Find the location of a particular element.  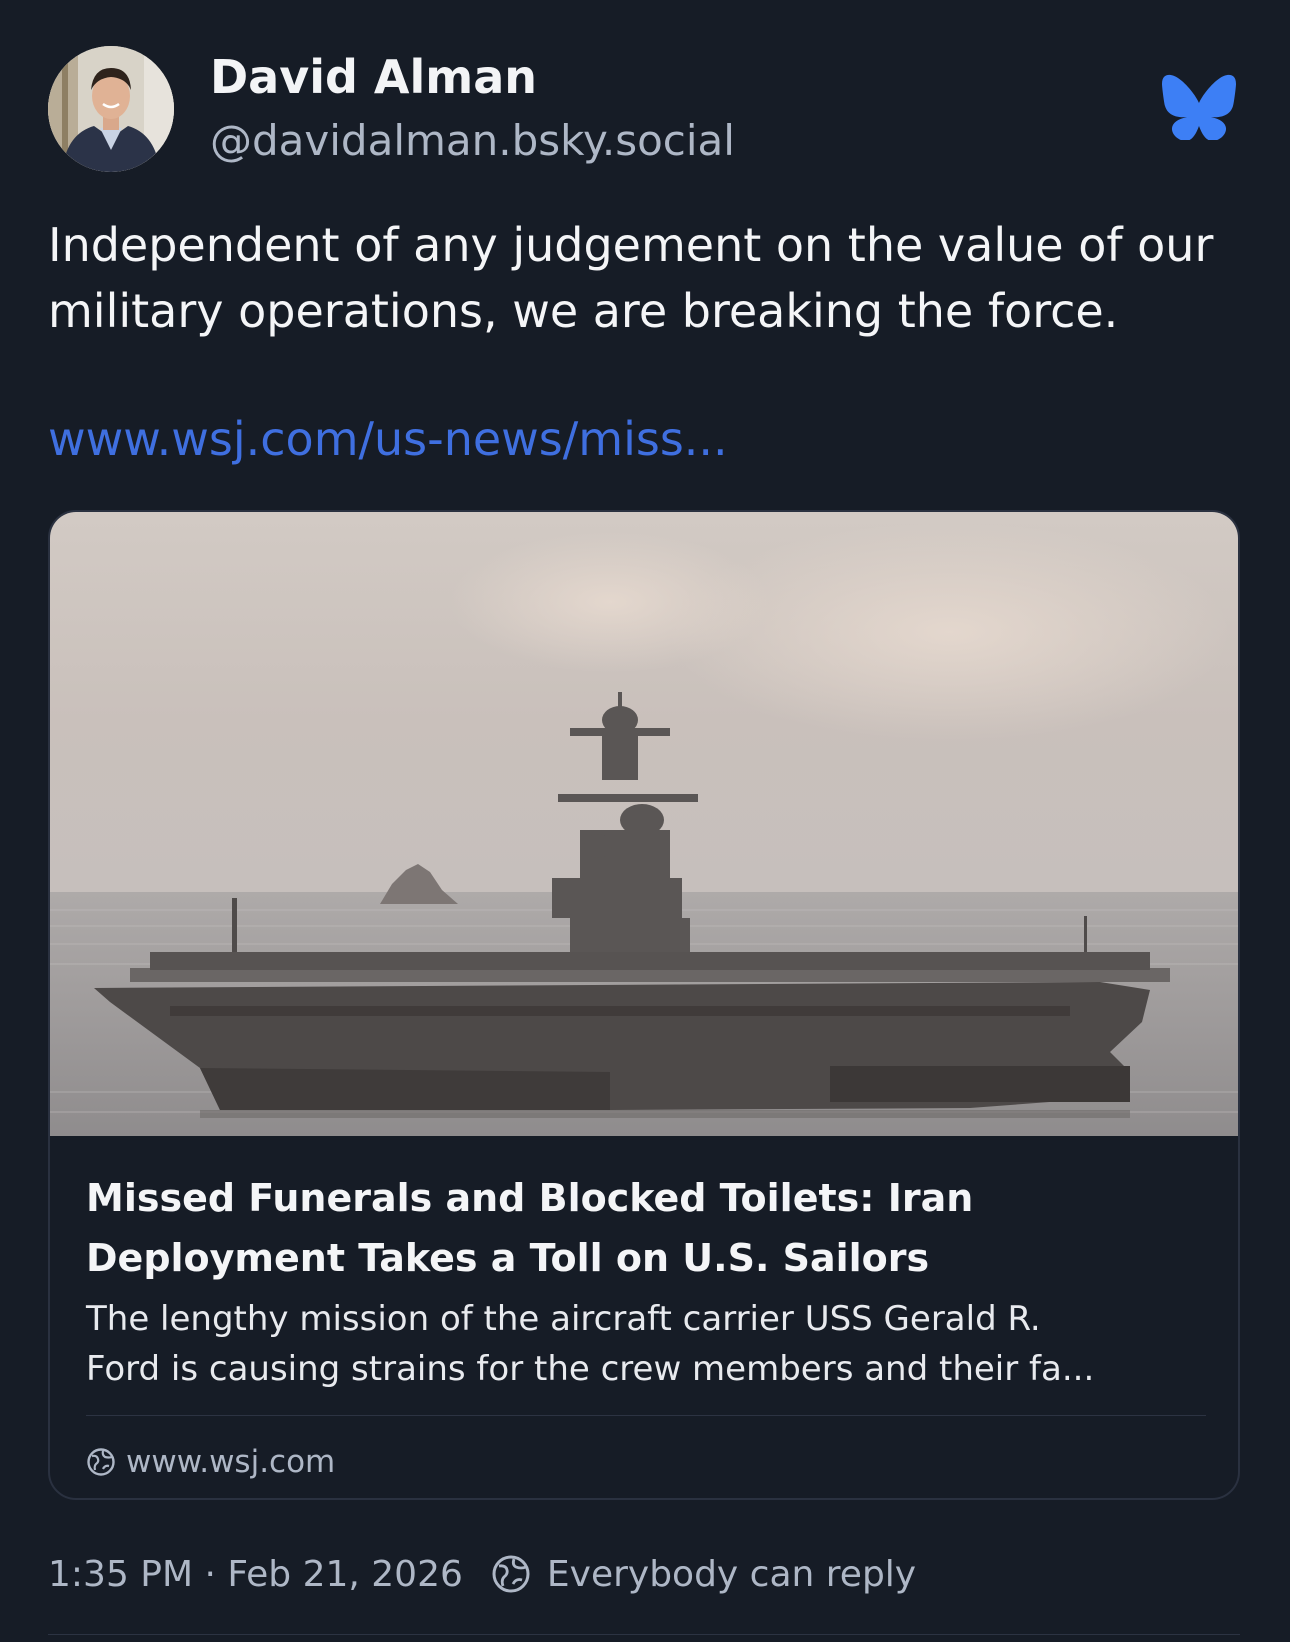

author-avatar is located at coordinates (111, 109).